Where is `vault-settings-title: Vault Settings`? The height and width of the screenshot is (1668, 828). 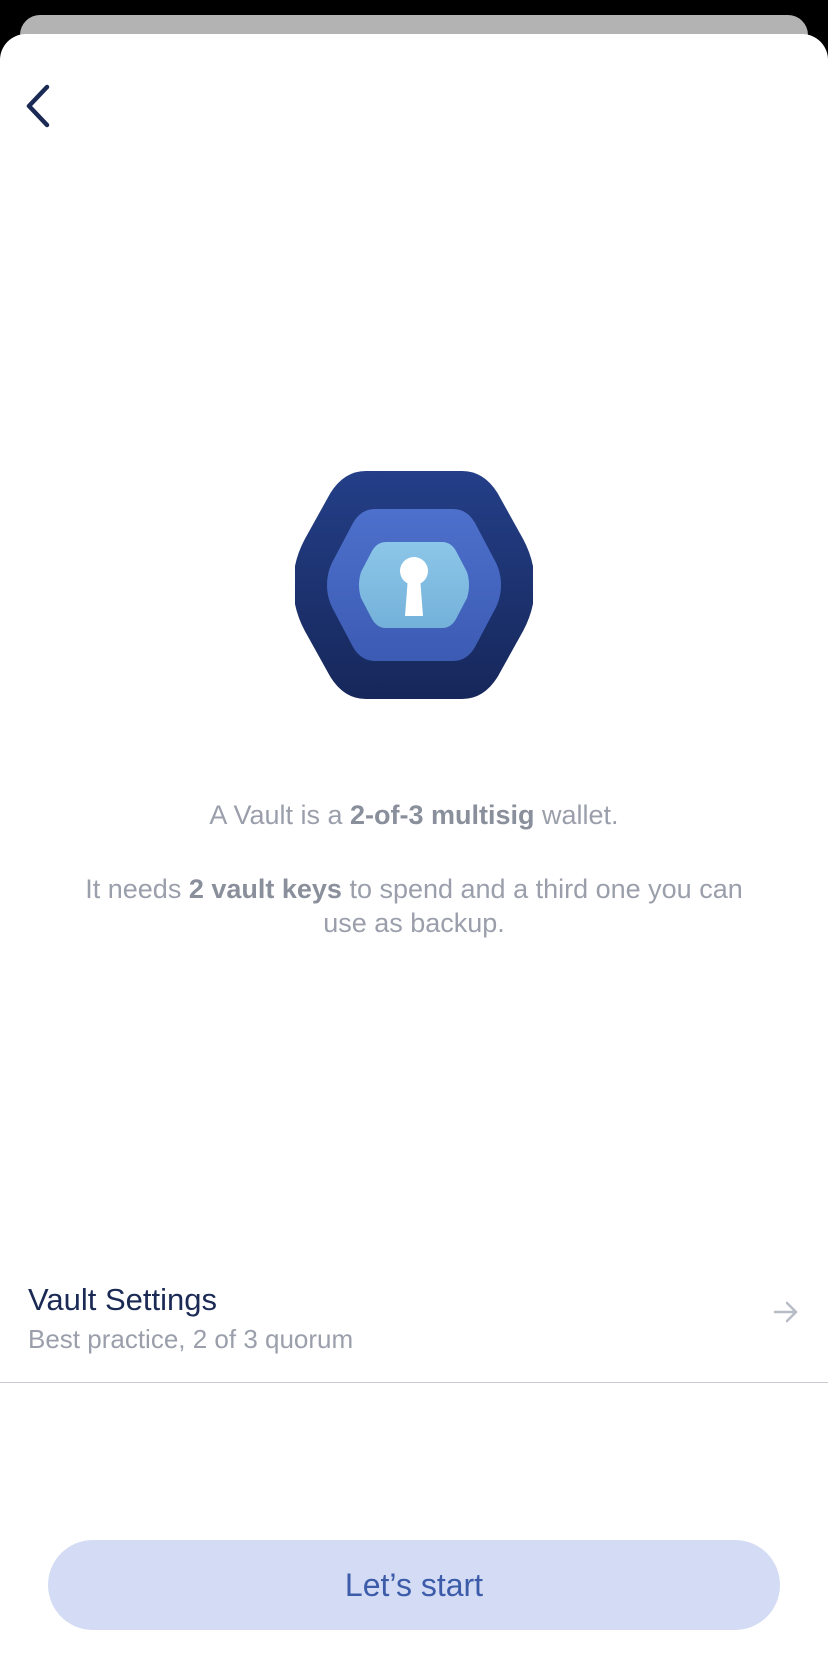 vault-settings-title: Vault Settings is located at coordinates (122, 1299).